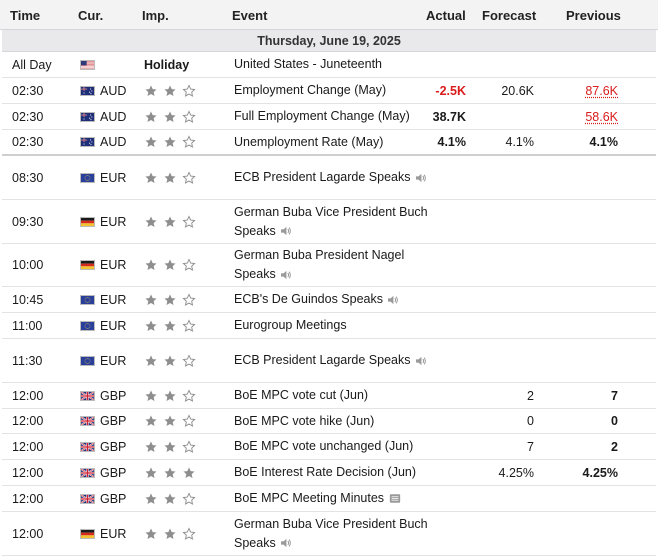 This screenshot has width=658, height=559. What do you see at coordinates (614, 446) in the screenshot?
I see `event-previous: 2` at bounding box center [614, 446].